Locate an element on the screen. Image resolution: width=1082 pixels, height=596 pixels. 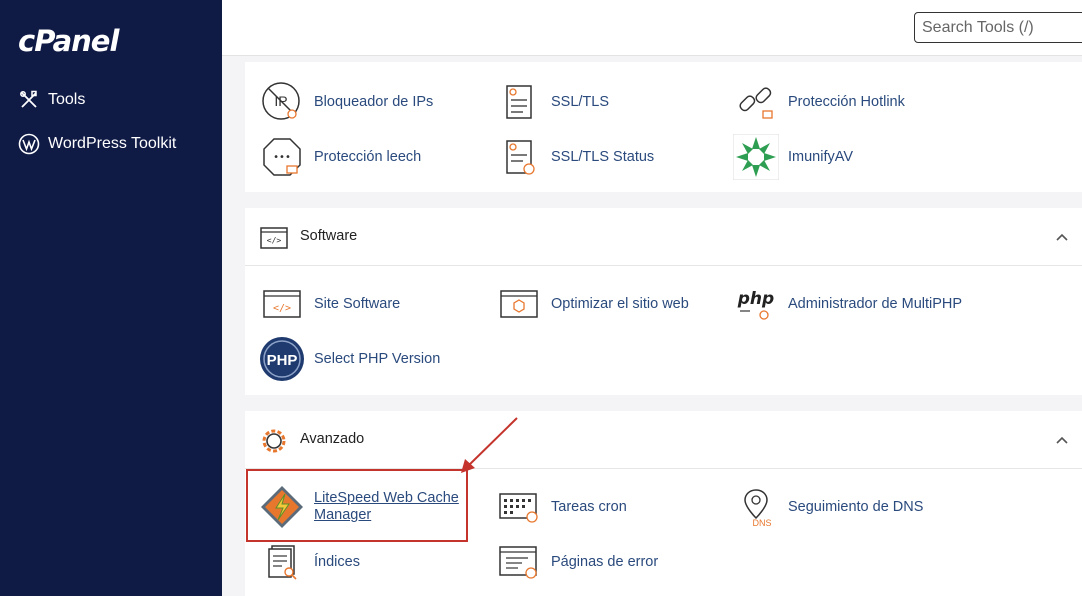
svg-text: IP is located at coordinates (280, 101).